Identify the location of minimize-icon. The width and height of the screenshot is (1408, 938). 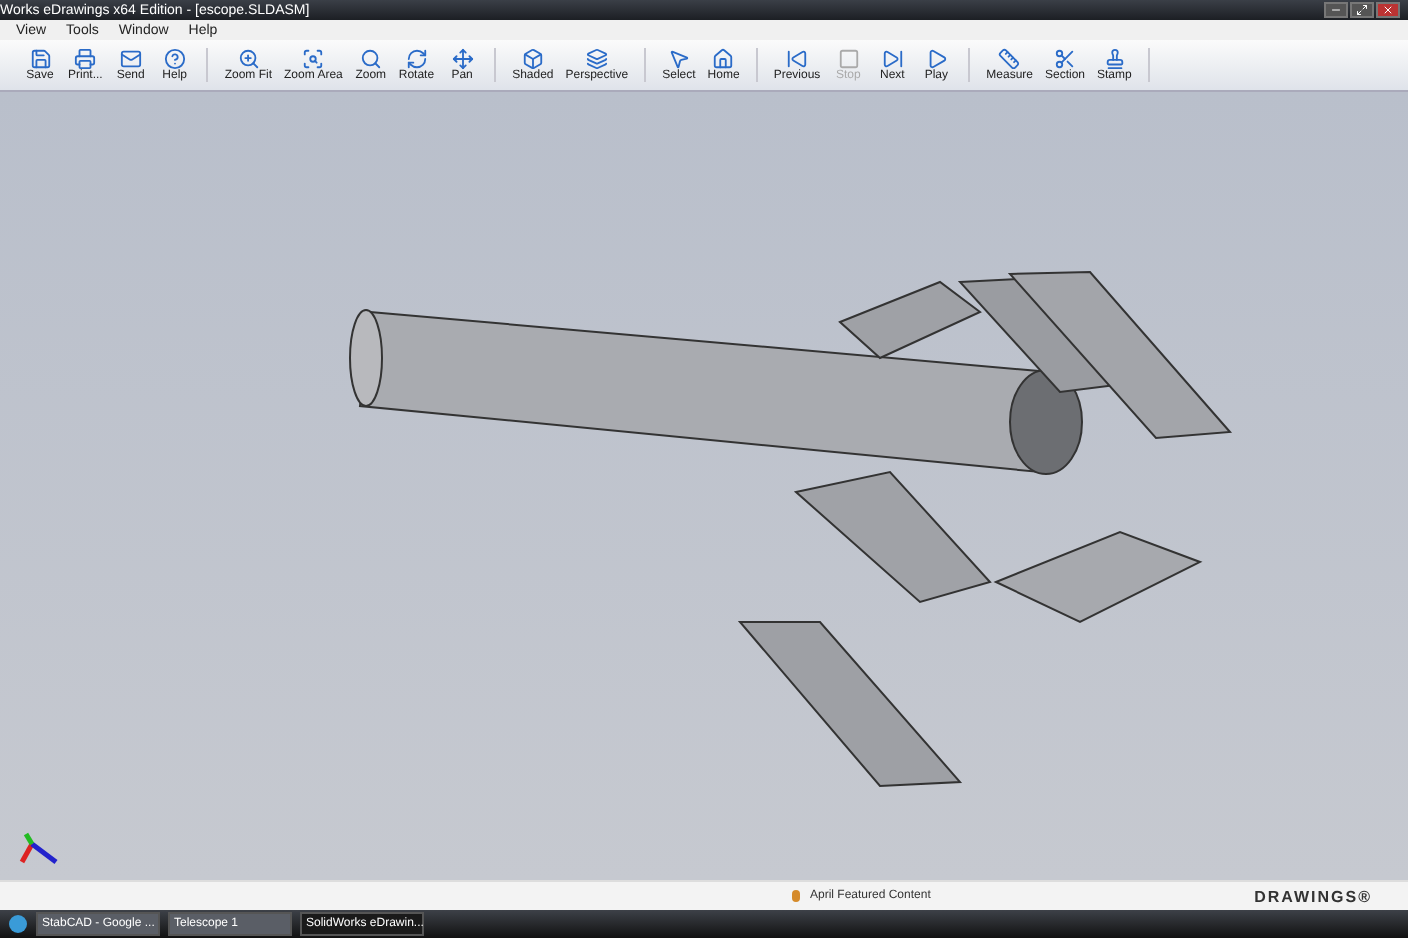
(1336, 10).